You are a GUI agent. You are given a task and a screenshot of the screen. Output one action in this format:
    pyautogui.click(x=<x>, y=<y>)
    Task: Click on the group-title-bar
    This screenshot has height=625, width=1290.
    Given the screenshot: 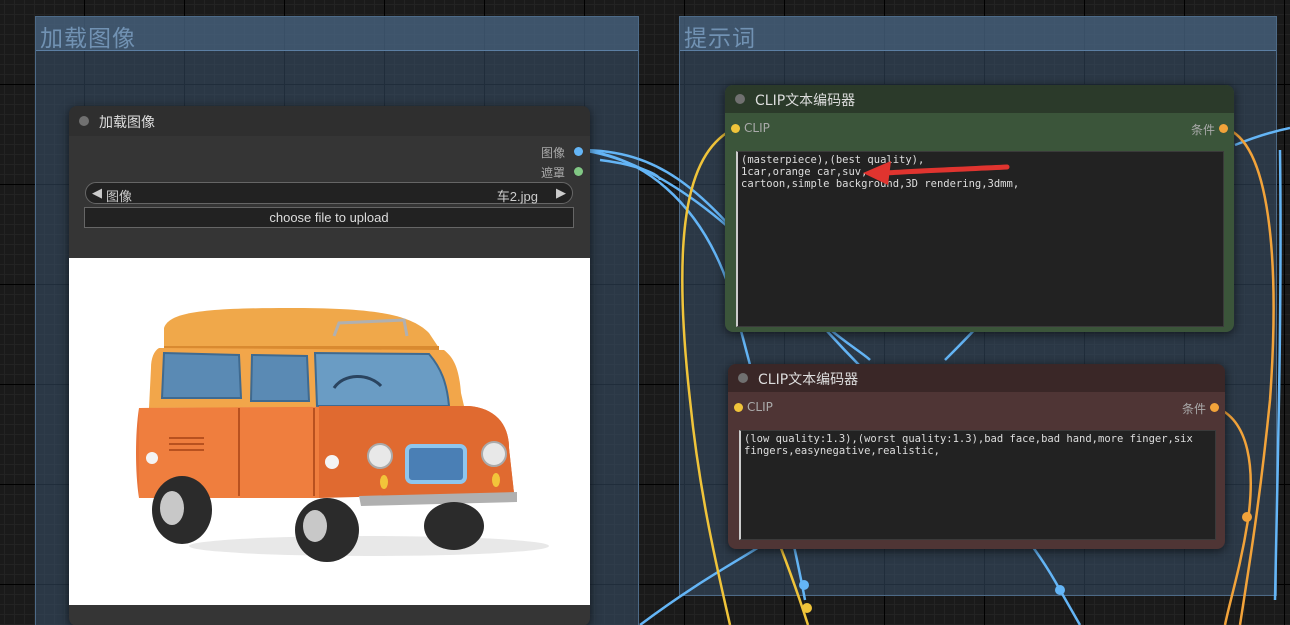 What is the action you would take?
    pyautogui.click(x=978, y=34)
    